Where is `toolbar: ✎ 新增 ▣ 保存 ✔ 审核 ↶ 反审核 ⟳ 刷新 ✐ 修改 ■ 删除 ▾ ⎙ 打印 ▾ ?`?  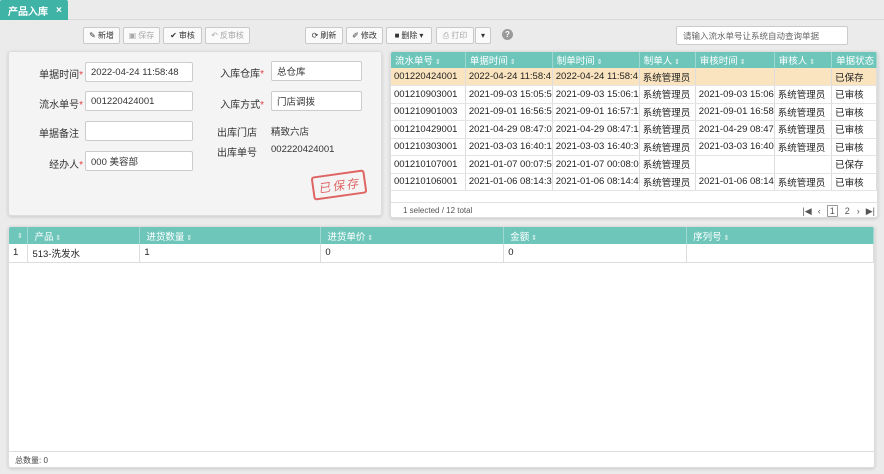
toolbar: ✎ 新增 ▣ 保存 ✔ 审核 ↶ 反审核 ⟳ 刷新 ✐ 修改 ■ 删除 ▾ ⎙ 打印 ▾ ? is located at coordinates (442, 35).